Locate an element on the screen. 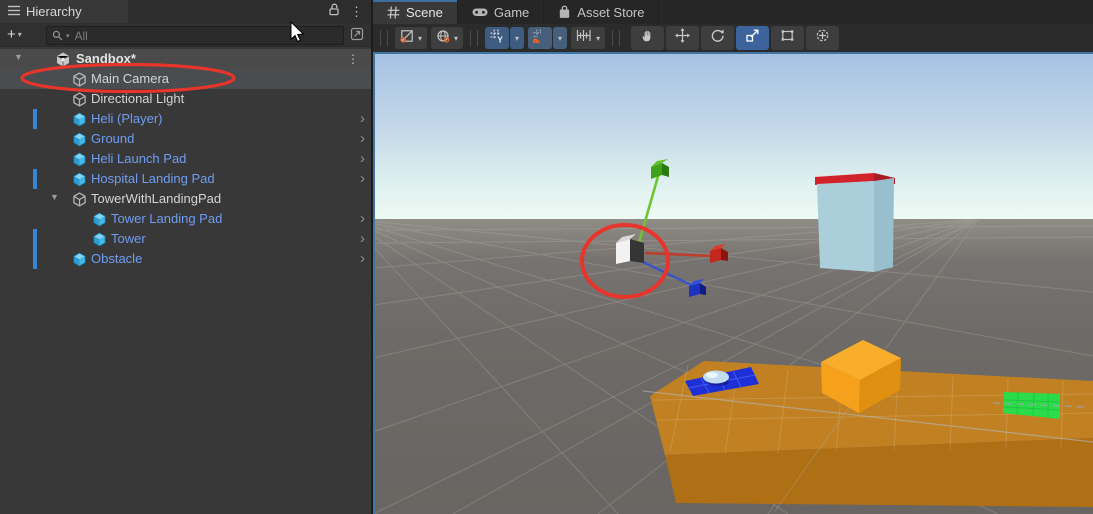 This screenshot has width=1093, height=514. hierarchy-item-heli-launch-pad: Heli Launch Pad › is located at coordinates (185, 159).